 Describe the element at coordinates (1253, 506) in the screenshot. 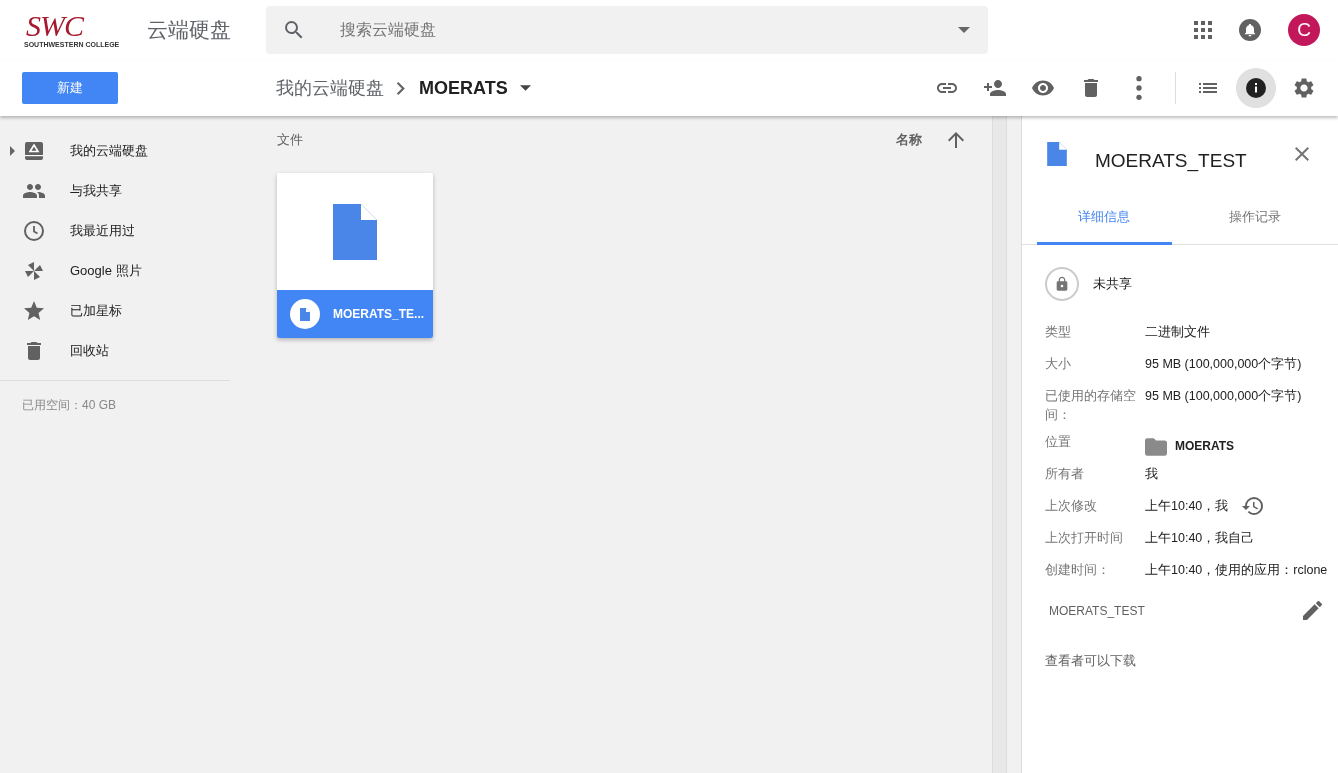

I see `history-icon` at that location.